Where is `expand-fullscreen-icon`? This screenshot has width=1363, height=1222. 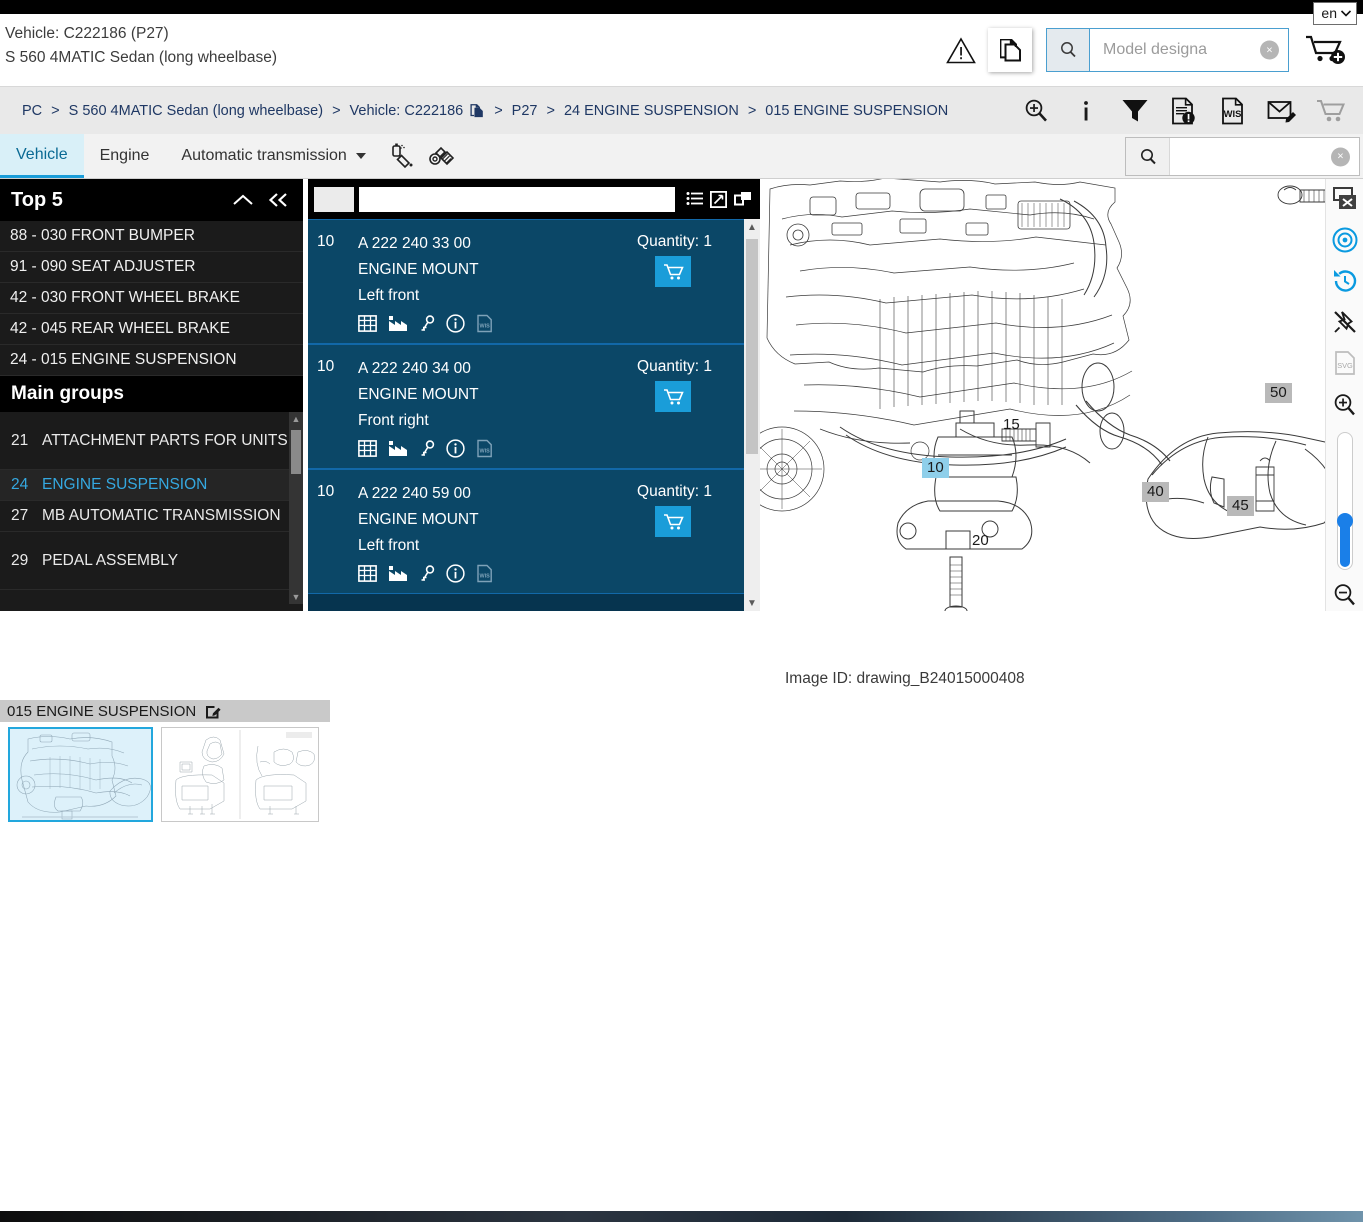 expand-fullscreen-icon is located at coordinates (718, 199).